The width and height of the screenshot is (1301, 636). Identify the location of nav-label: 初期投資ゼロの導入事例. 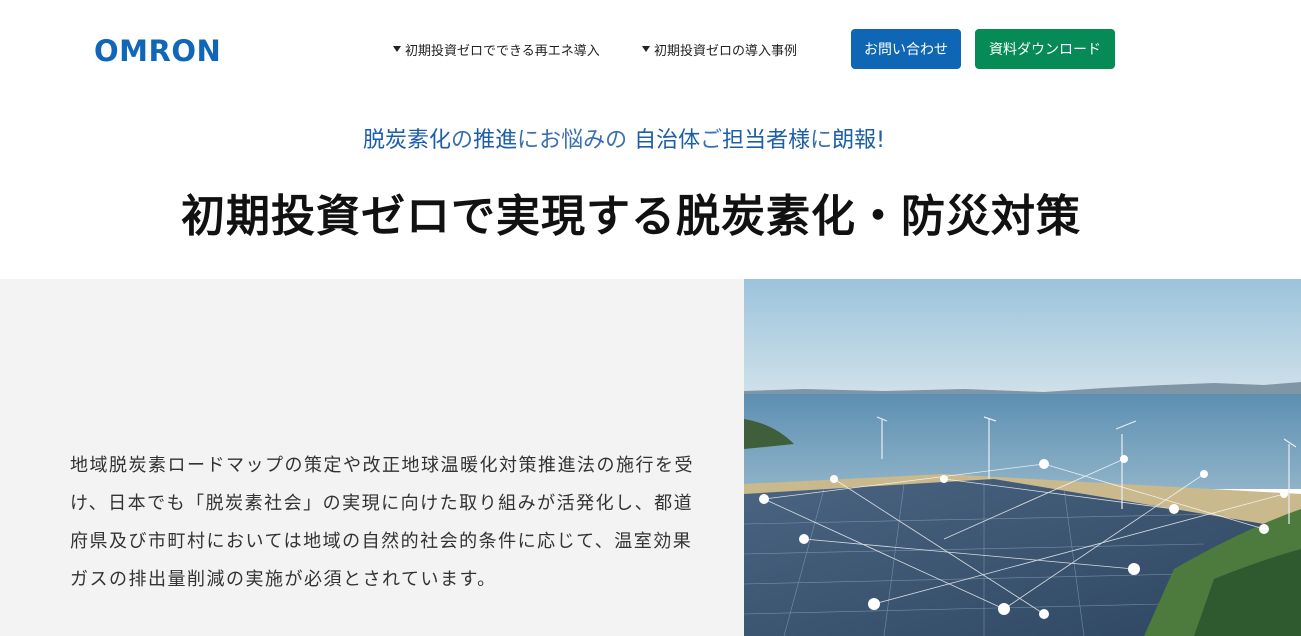
(726, 51).